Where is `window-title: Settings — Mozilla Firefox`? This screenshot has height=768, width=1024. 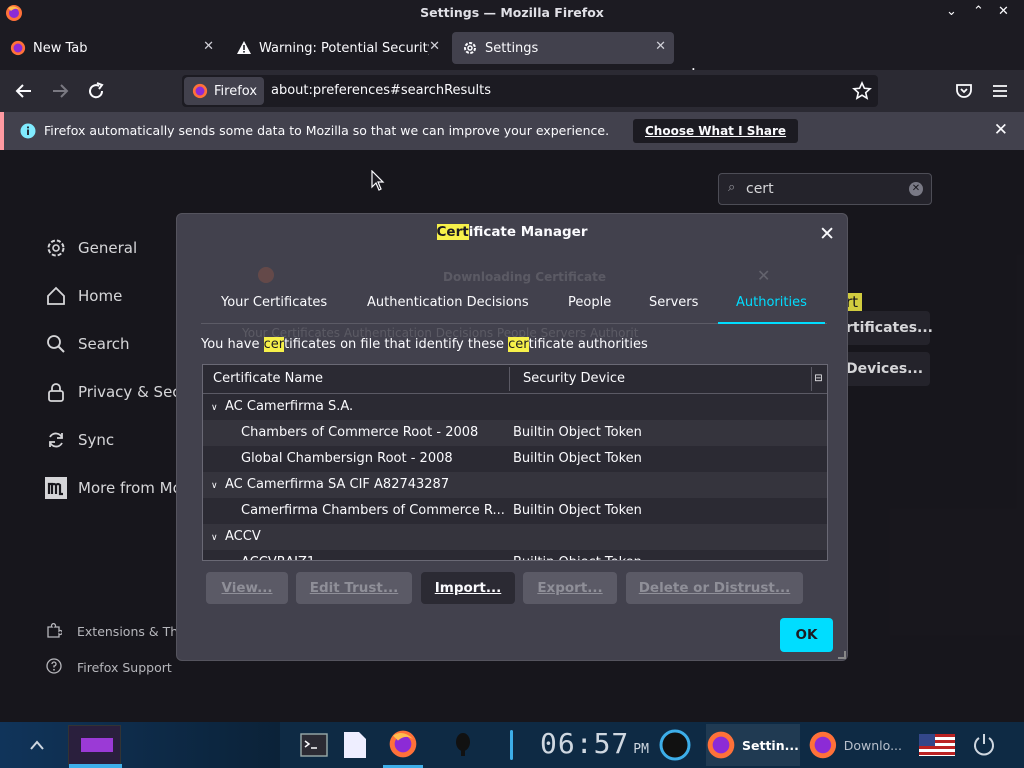
window-title: Settings — Mozilla Firefox is located at coordinates (512, 12).